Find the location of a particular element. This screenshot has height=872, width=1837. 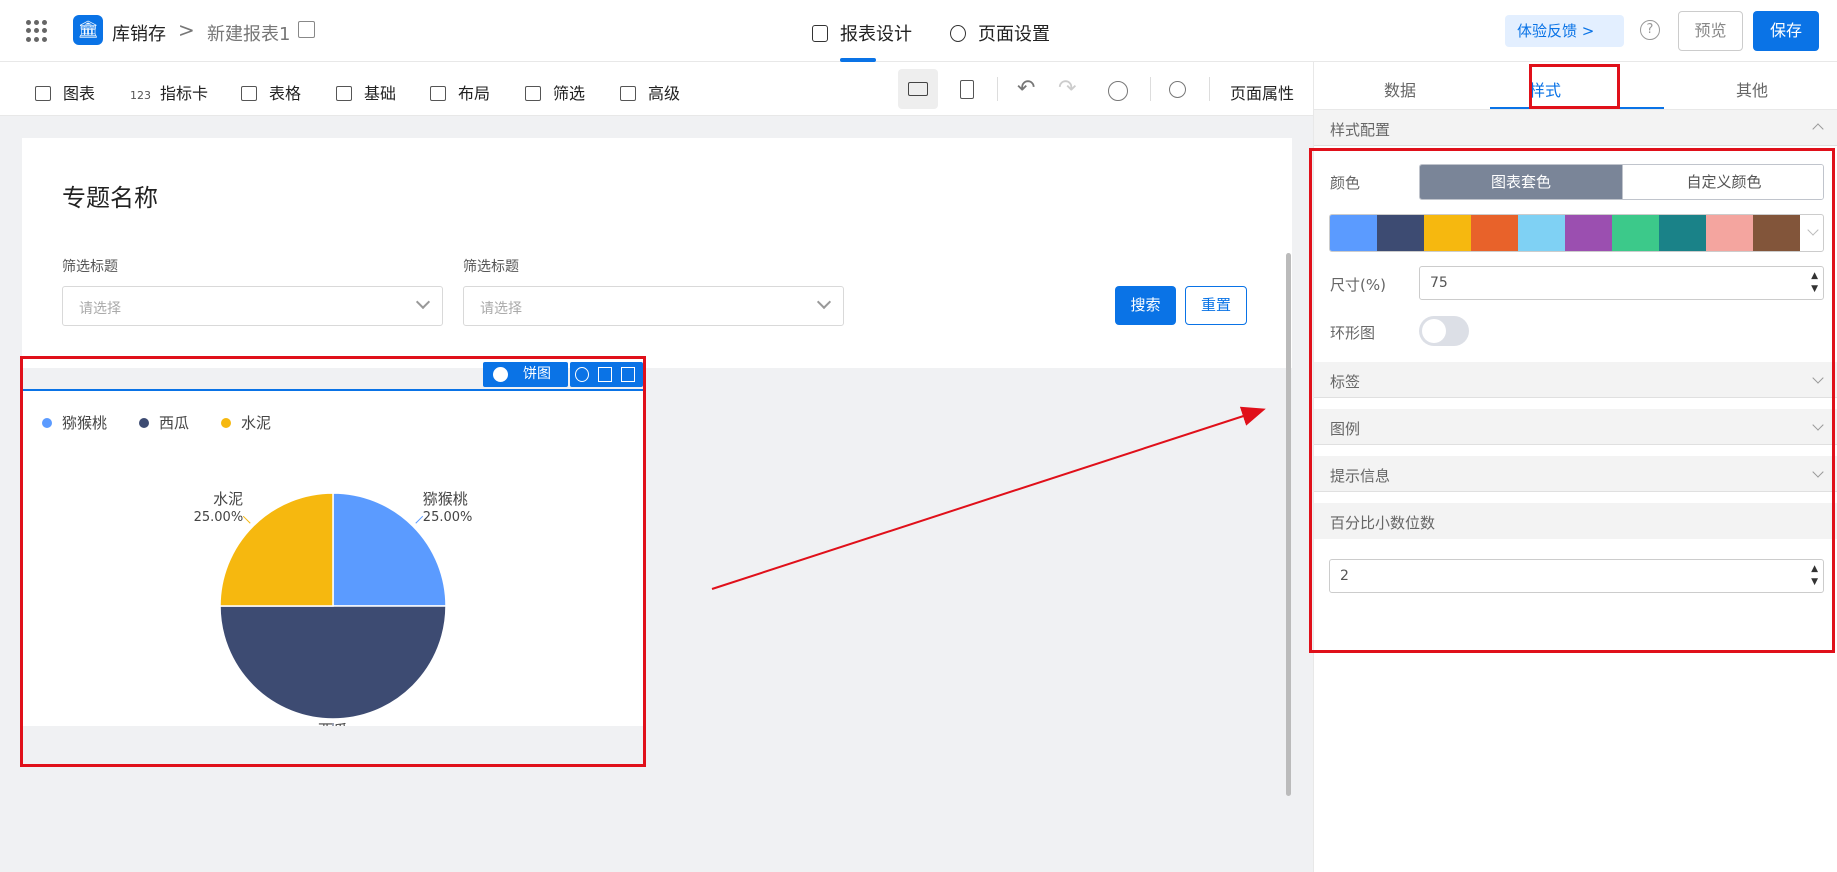

laptop-icon is located at coordinates (918, 89).